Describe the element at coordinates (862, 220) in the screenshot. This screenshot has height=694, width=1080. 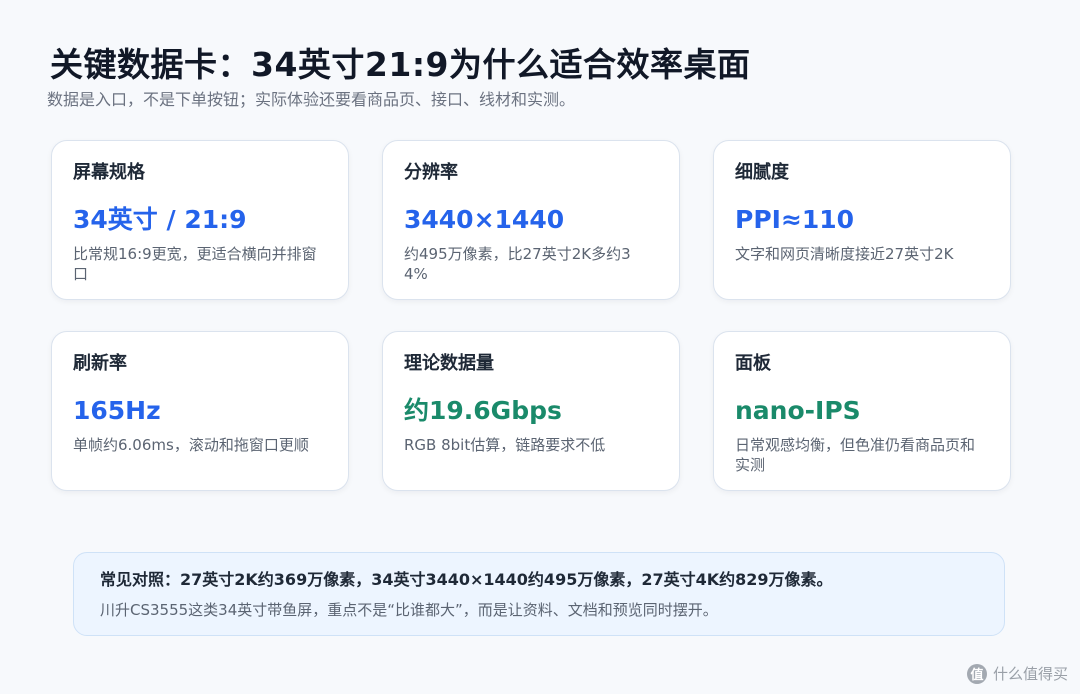
I see `card-pixel-density: 细腻度 PPI≈110 文字和网页清晰度接近27英寸2K` at that location.